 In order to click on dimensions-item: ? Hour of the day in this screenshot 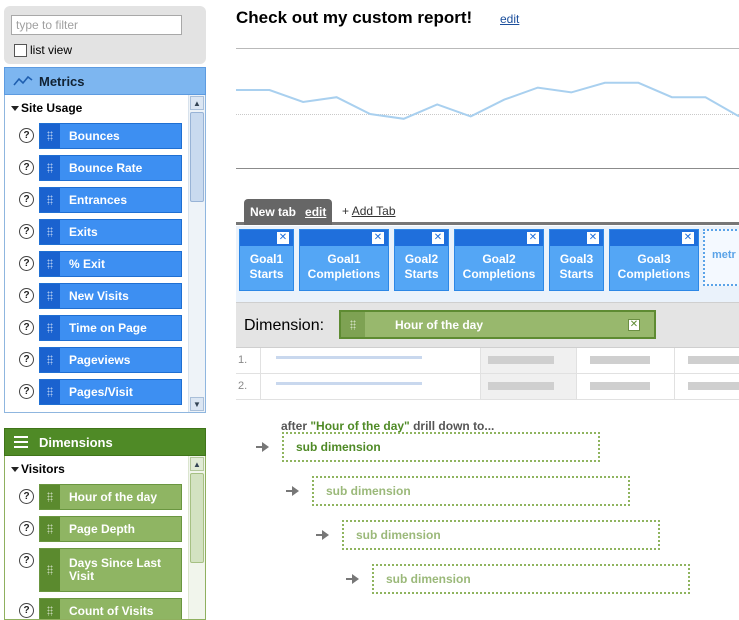, I will do `click(96, 497)`.